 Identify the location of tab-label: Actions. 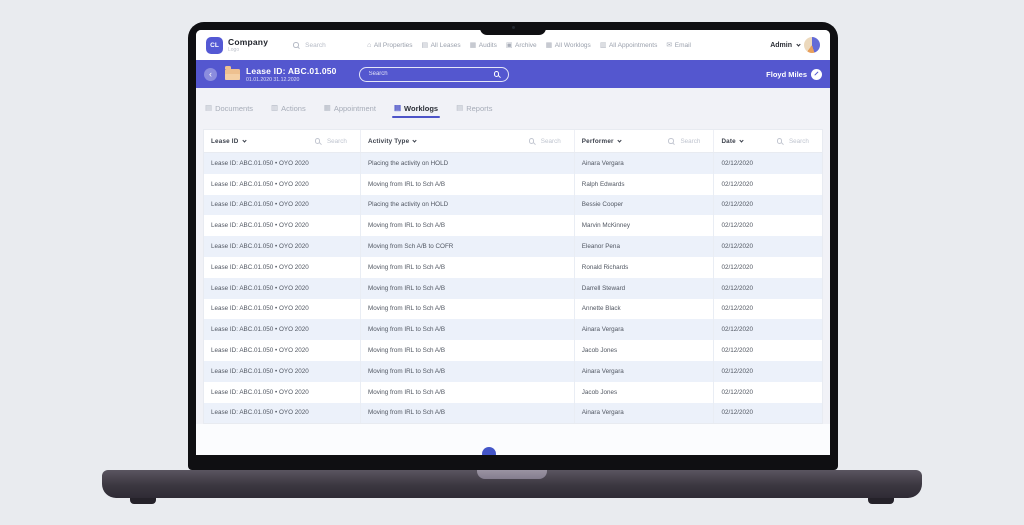
(293, 108).